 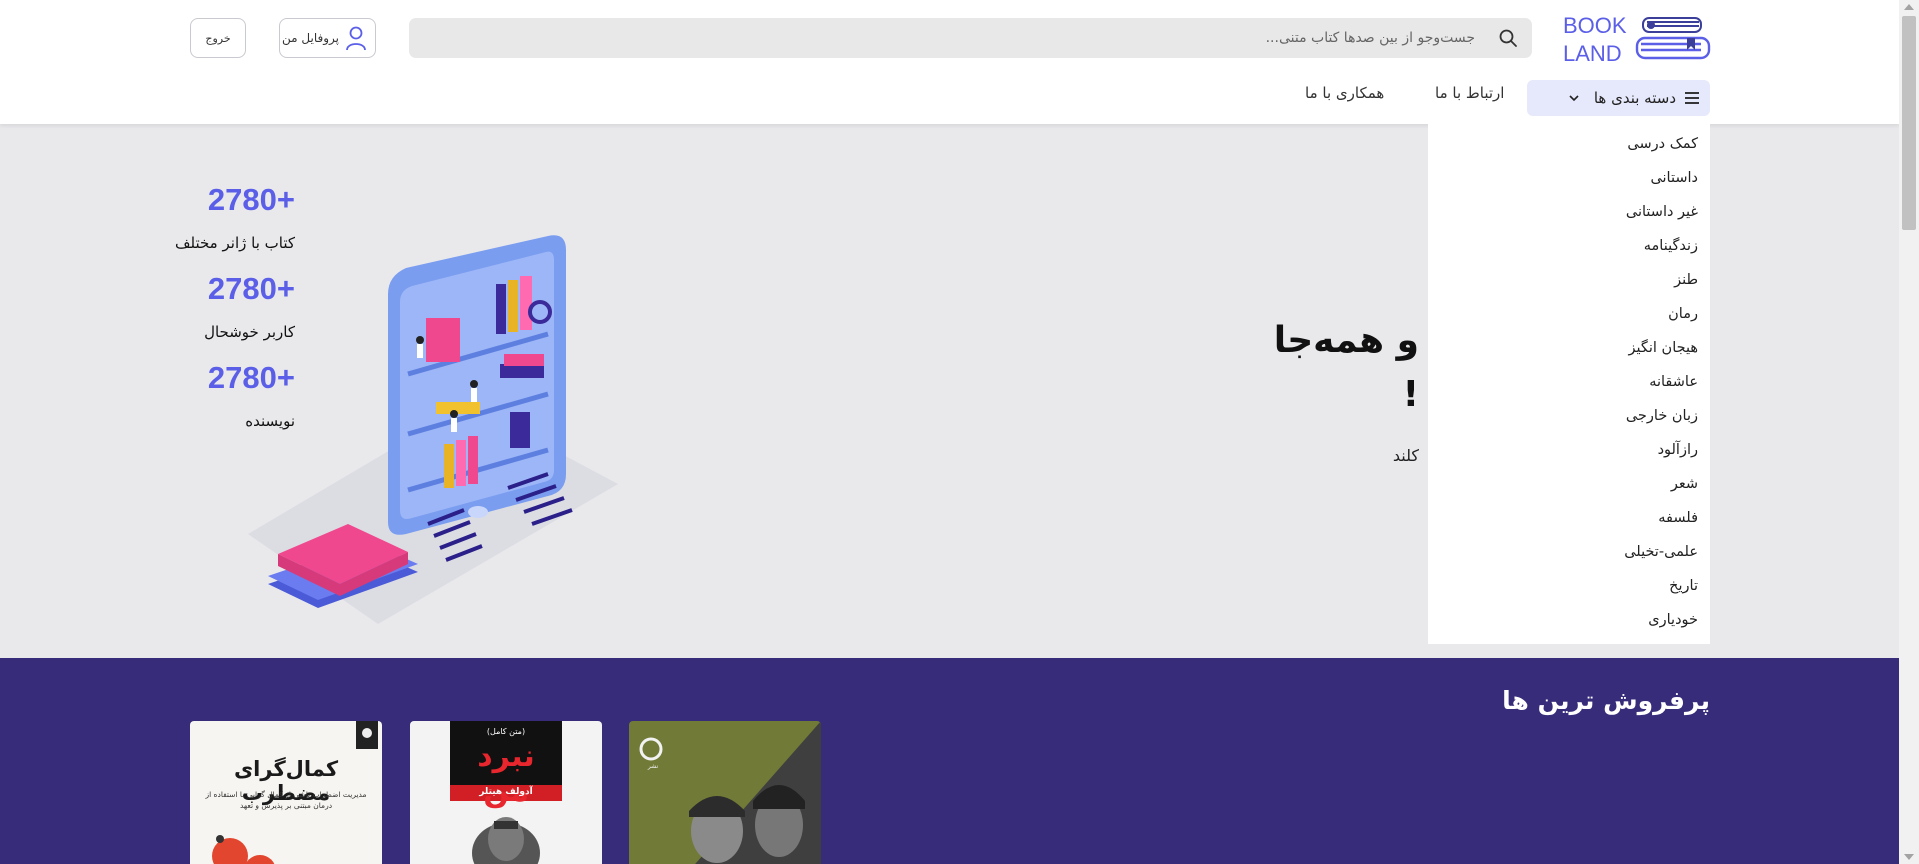 I want to click on logo-text: BOOK LAND, so click(x=1595, y=40).